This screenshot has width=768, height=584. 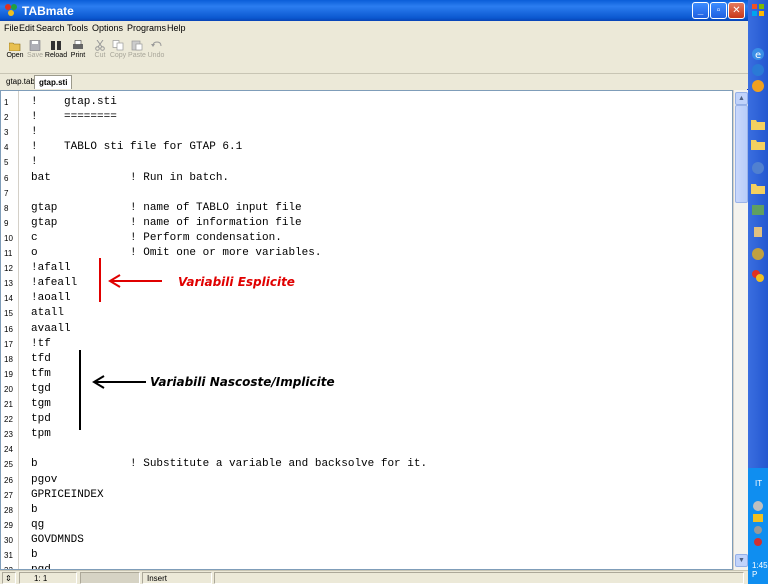 What do you see at coordinates (37, 525) in the screenshot?
I see `code-line: qg` at bounding box center [37, 525].